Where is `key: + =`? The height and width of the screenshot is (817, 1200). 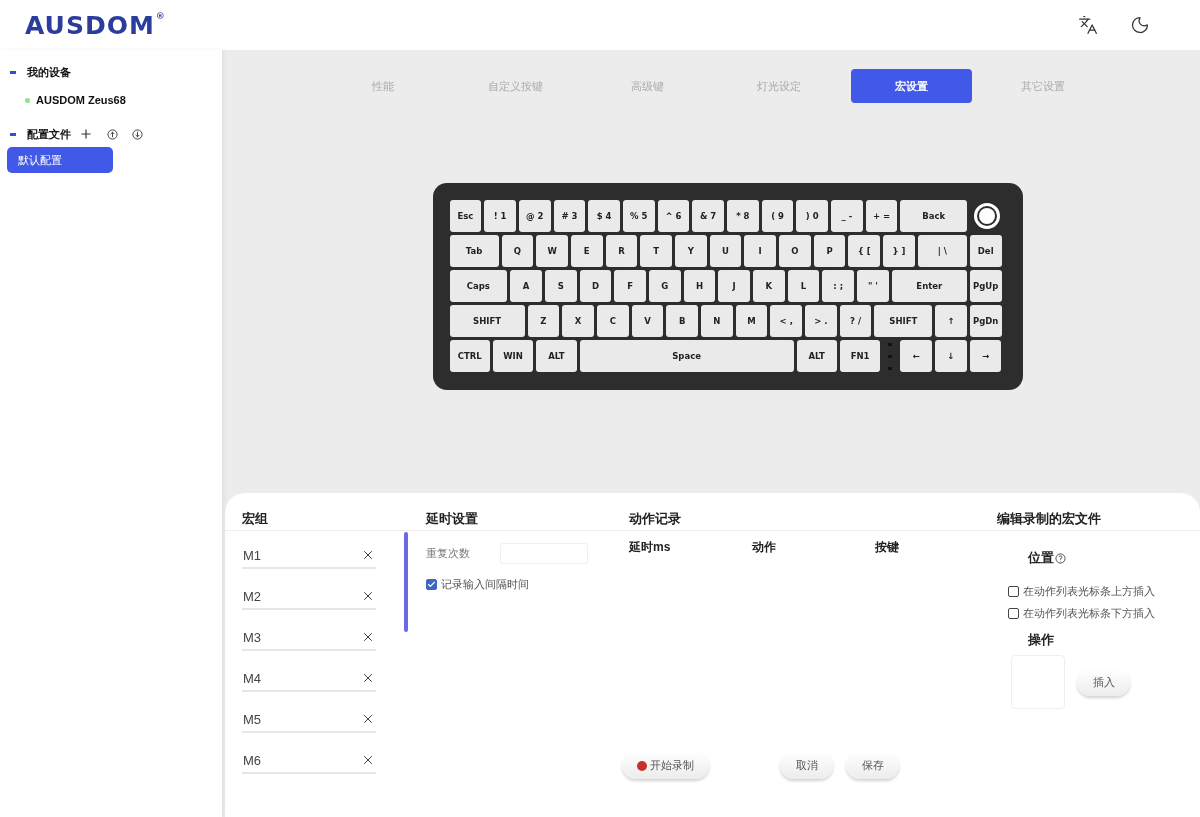
key: + = is located at coordinates (881, 216).